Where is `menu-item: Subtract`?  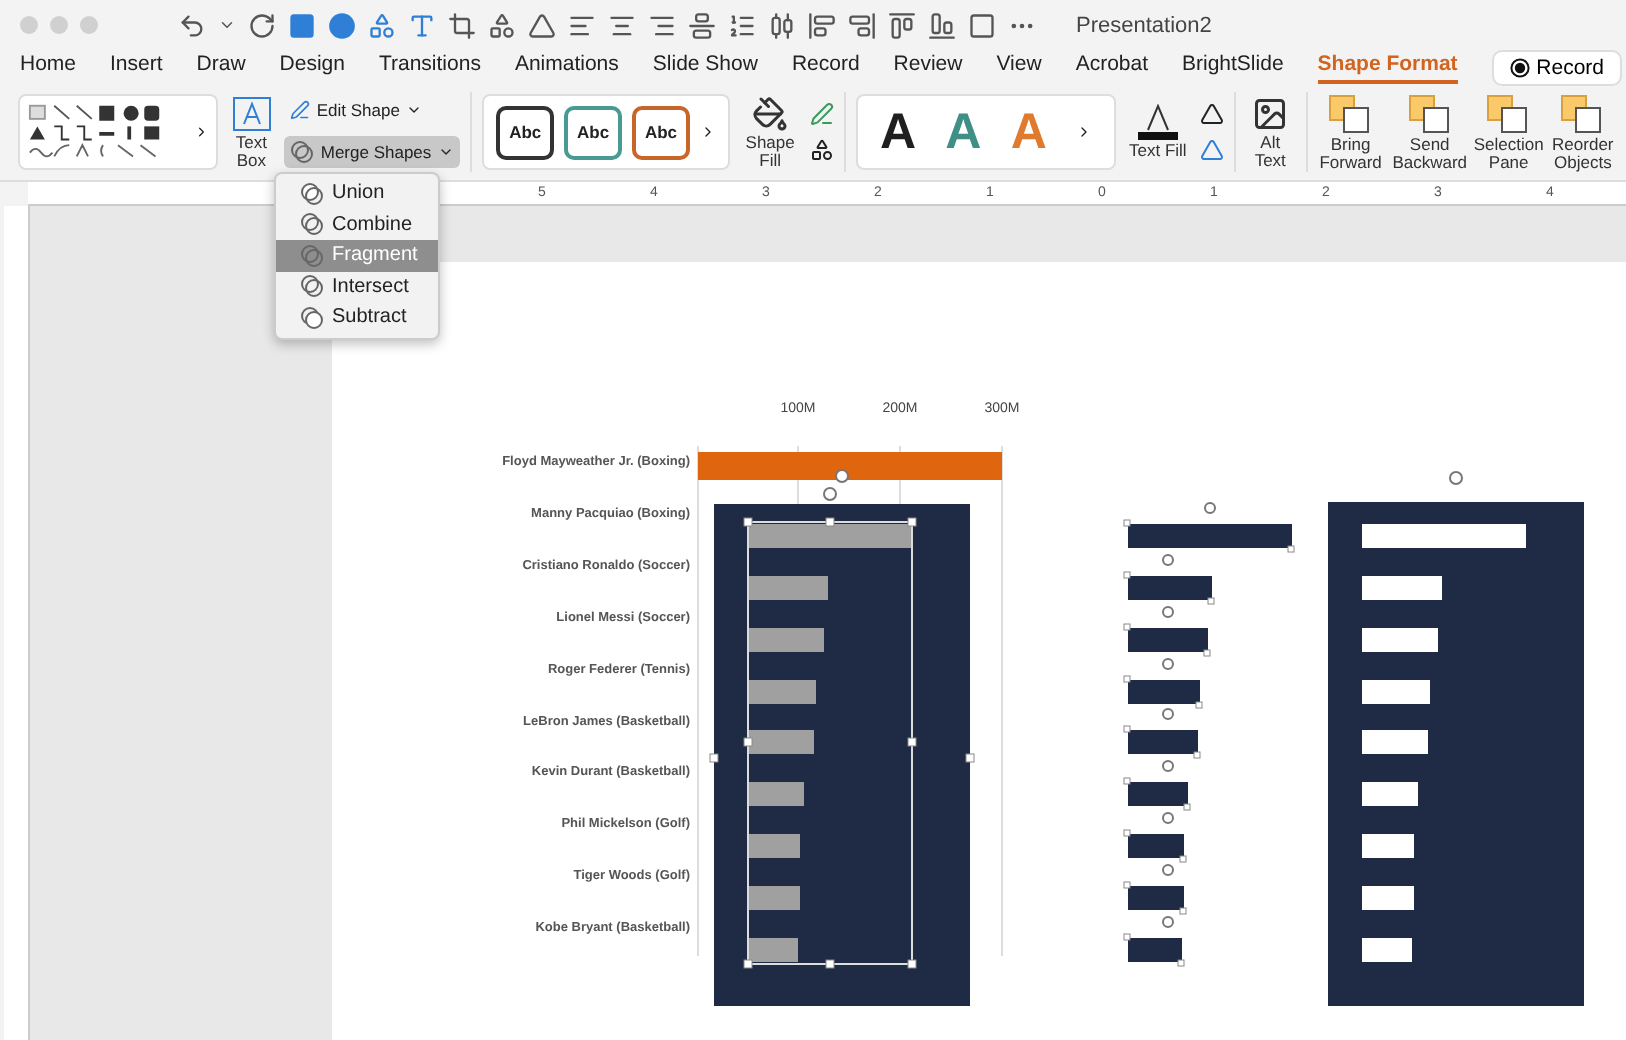
menu-item: Subtract is located at coordinates (357, 317).